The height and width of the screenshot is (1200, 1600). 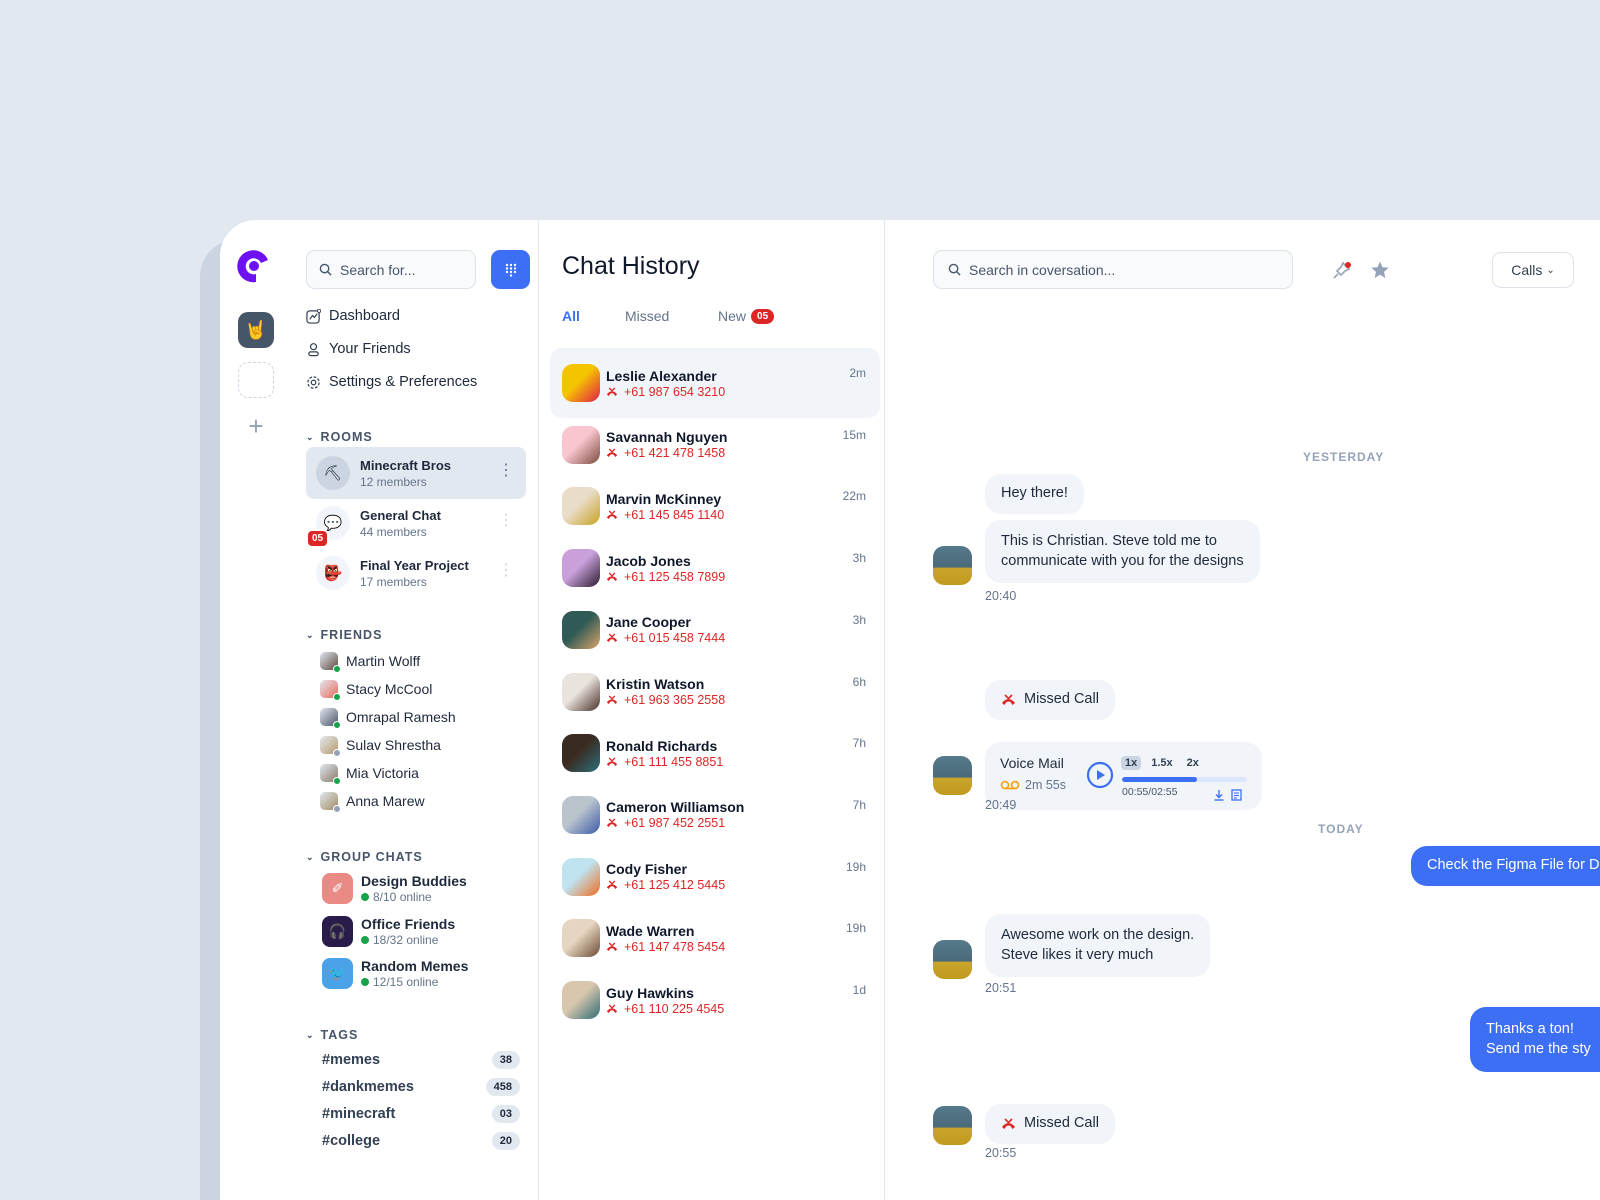 I want to click on add-server-button: +, so click(x=256, y=426).